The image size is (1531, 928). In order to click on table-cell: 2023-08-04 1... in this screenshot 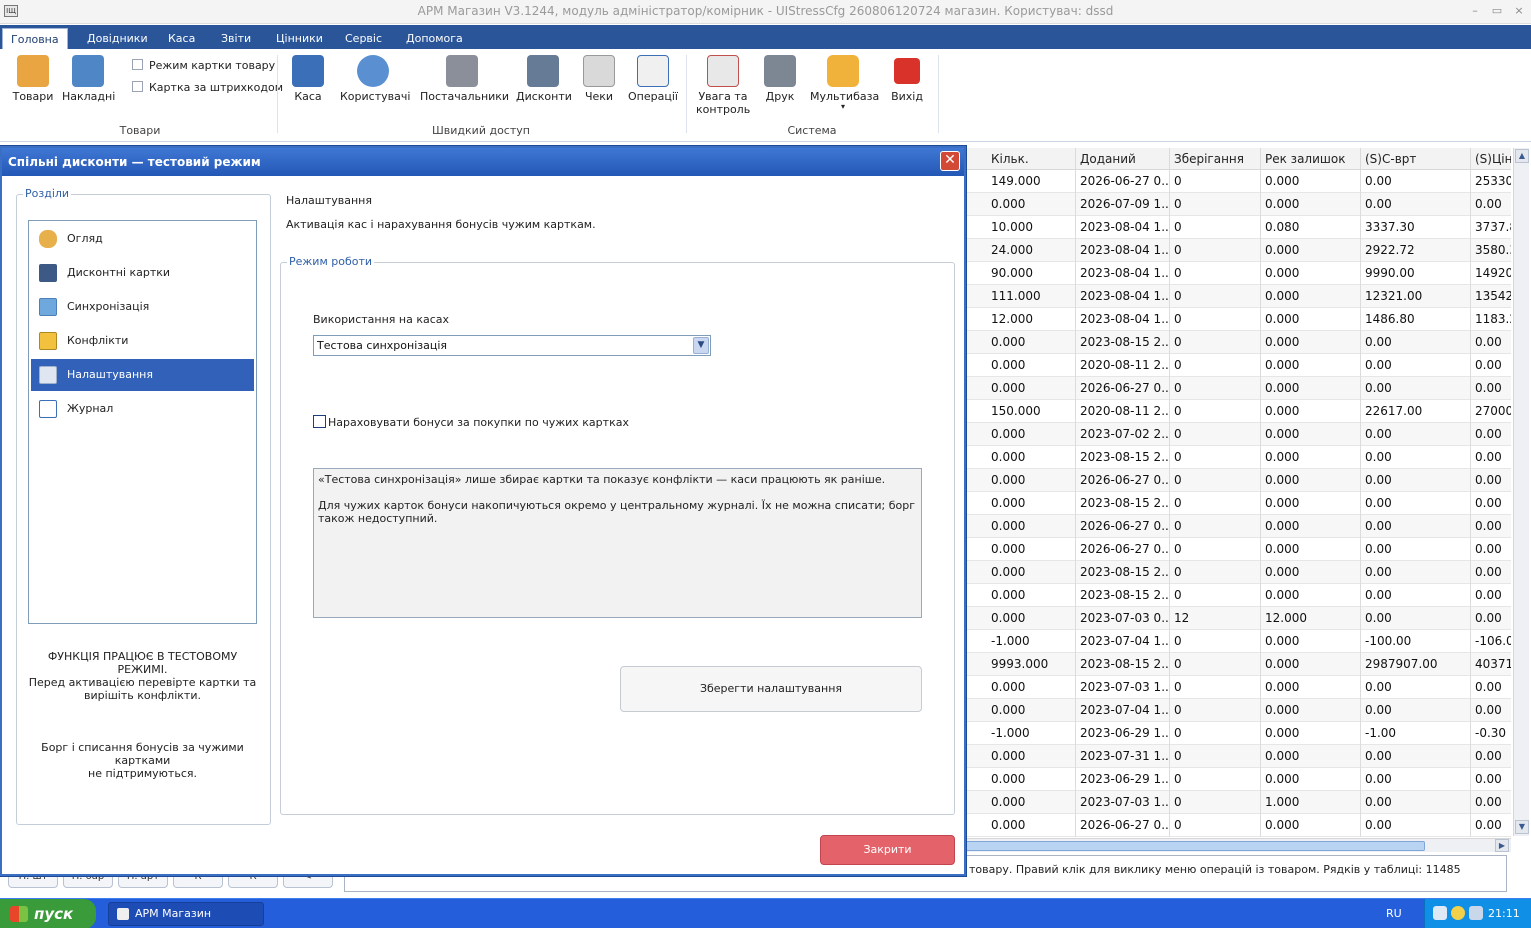, I will do `click(1123, 250)`.